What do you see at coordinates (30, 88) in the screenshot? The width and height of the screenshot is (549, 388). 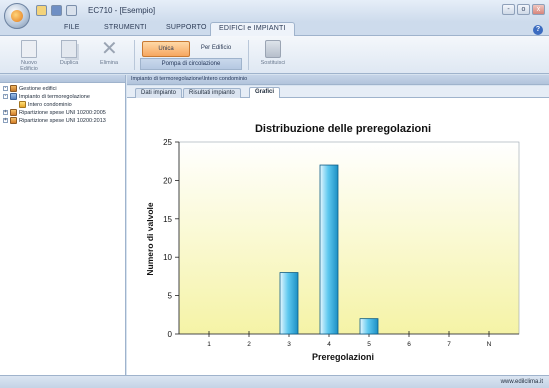 I see `tree-item-gestione-edifici: - Gestione edifici` at bounding box center [30, 88].